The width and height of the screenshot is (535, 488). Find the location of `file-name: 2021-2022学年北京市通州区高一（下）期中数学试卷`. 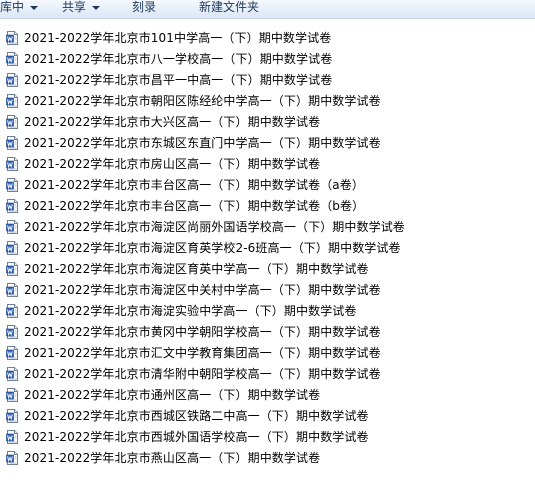

file-name: 2021-2022学年北京市通州区高一（下）期中数学试卷 is located at coordinates (172, 394).